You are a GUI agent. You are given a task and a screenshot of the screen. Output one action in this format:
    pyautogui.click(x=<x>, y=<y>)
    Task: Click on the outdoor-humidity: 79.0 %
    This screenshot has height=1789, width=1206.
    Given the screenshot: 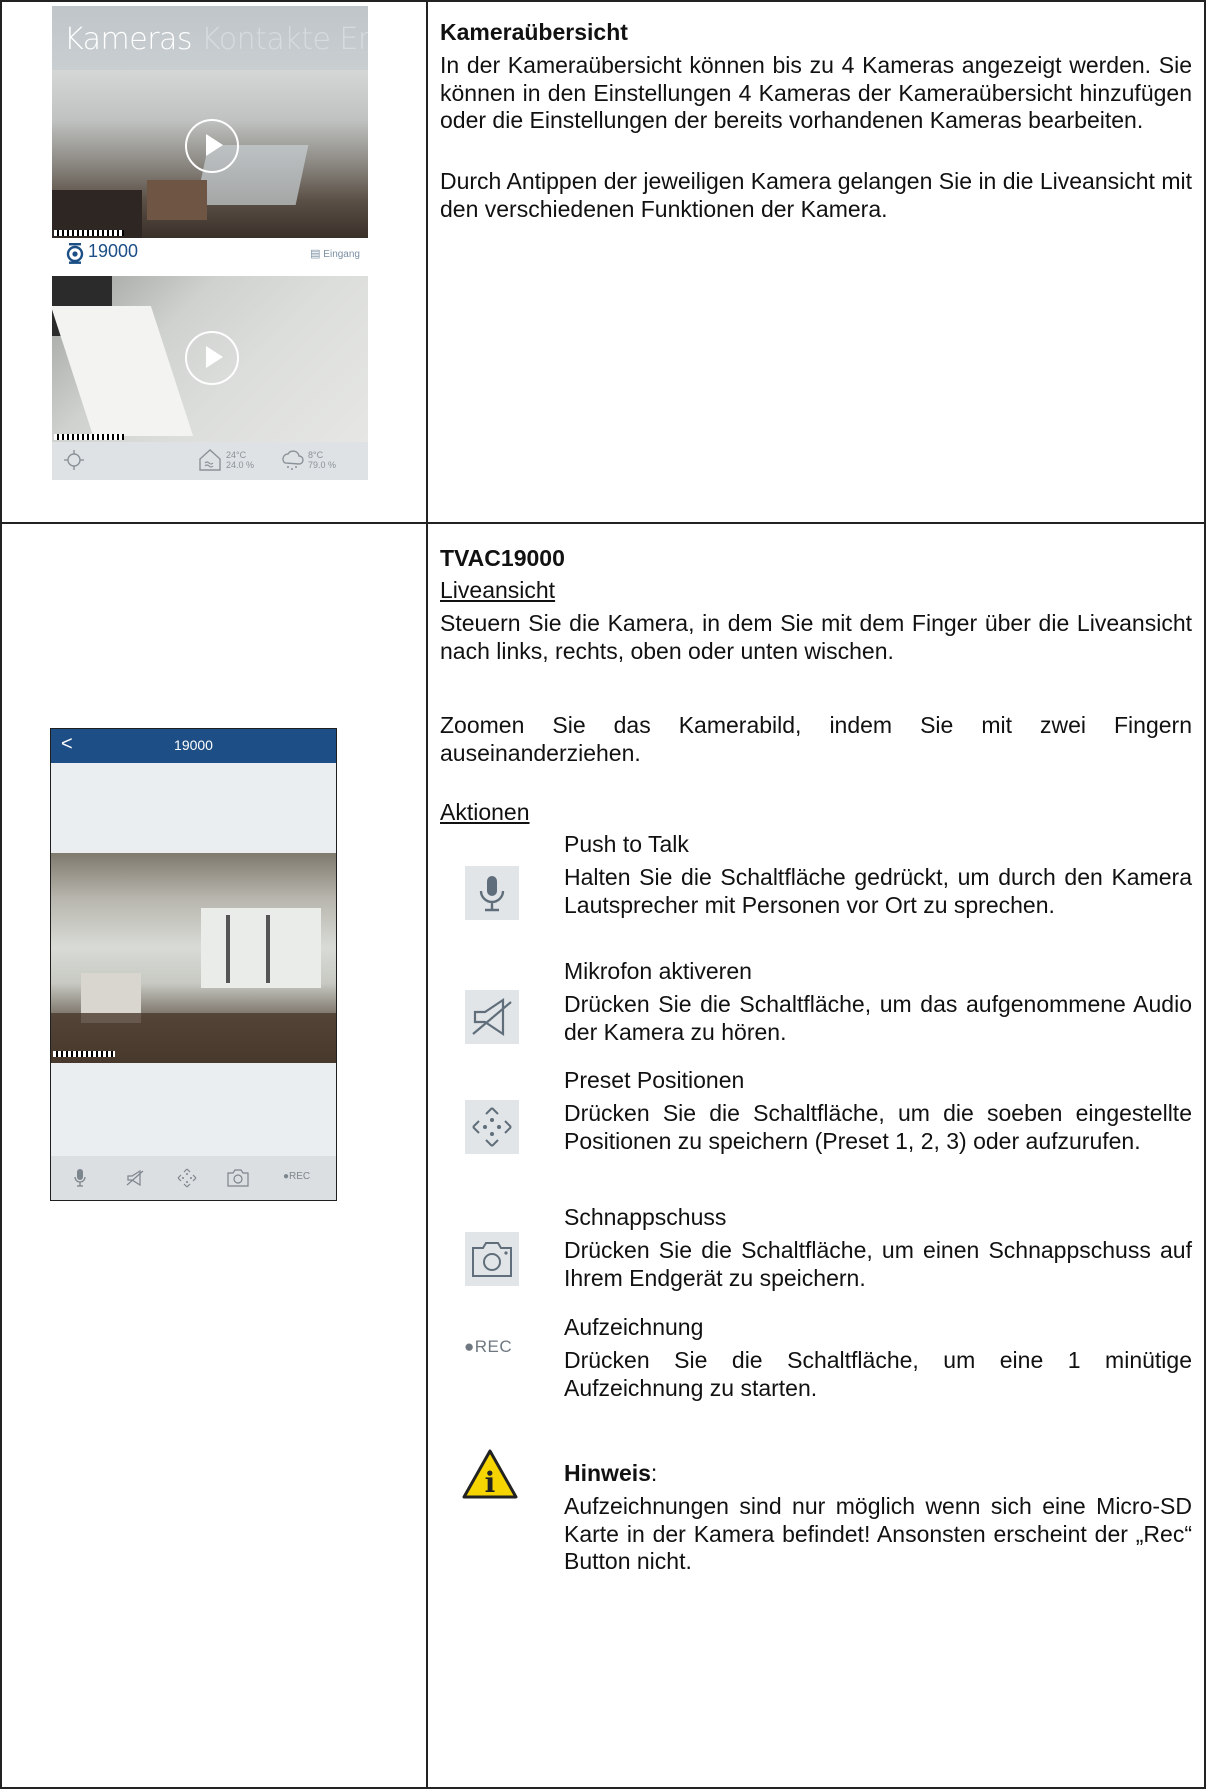 What is the action you would take?
    pyautogui.click(x=322, y=465)
    